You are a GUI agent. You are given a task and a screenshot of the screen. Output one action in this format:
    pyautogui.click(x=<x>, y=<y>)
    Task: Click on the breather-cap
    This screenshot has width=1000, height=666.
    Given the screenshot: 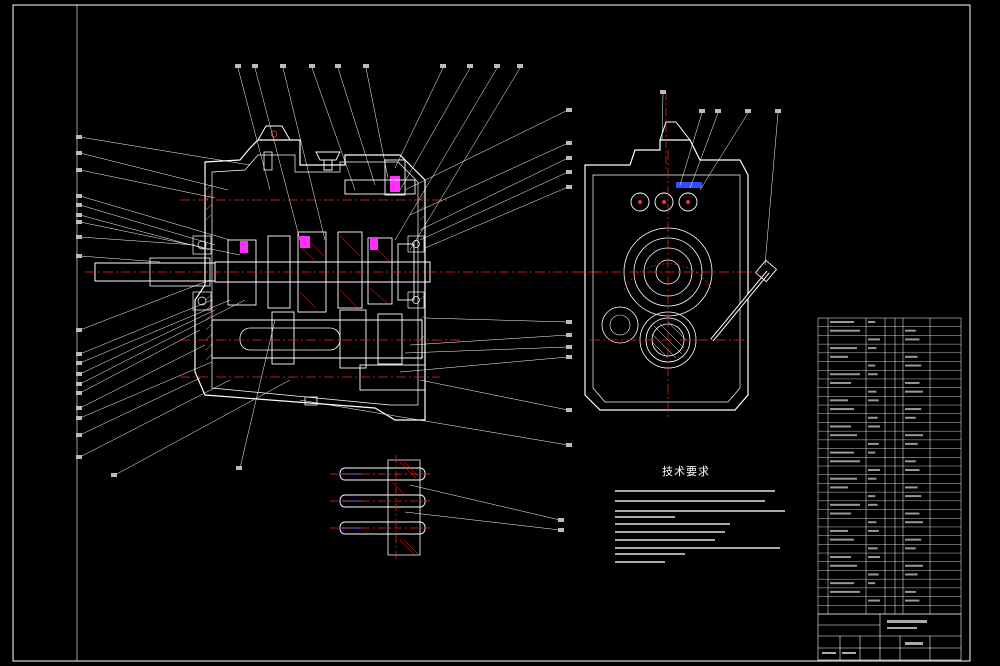 What is the action you would take?
    pyautogui.click(x=328, y=161)
    